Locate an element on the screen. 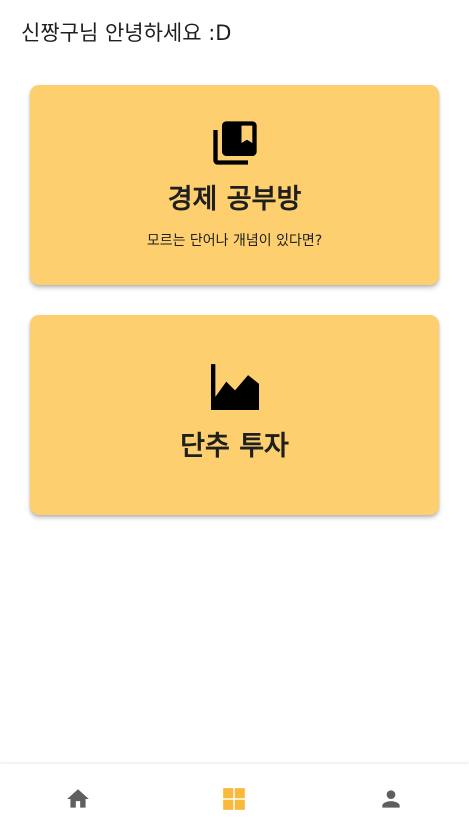  home-icon is located at coordinates (78, 798).